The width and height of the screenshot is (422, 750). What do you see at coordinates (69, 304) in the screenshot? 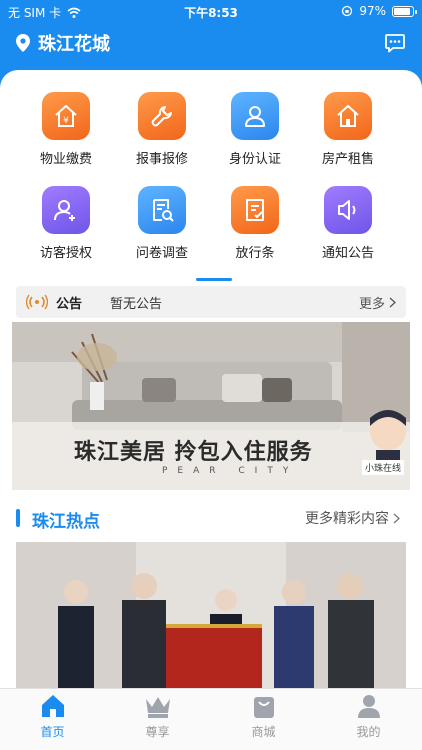
I see `notice-title: 公告` at bounding box center [69, 304].